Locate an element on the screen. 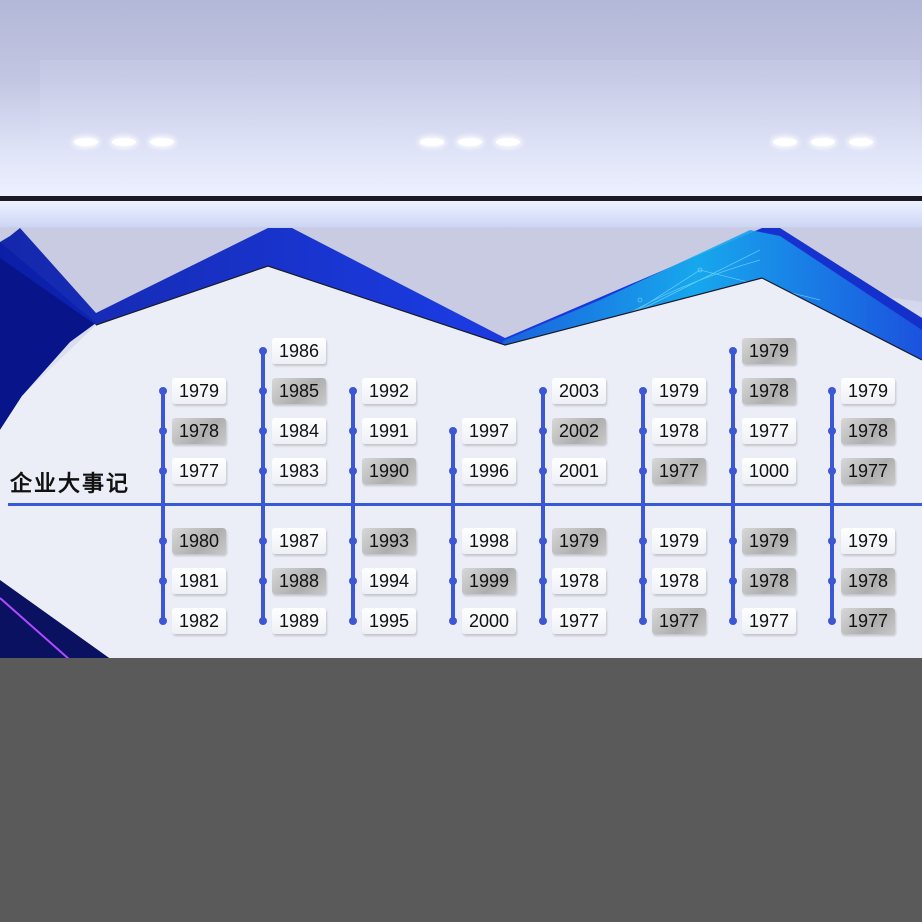 This screenshot has height=922, width=922. year-label: 1994 is located at coordinates (389, 581).